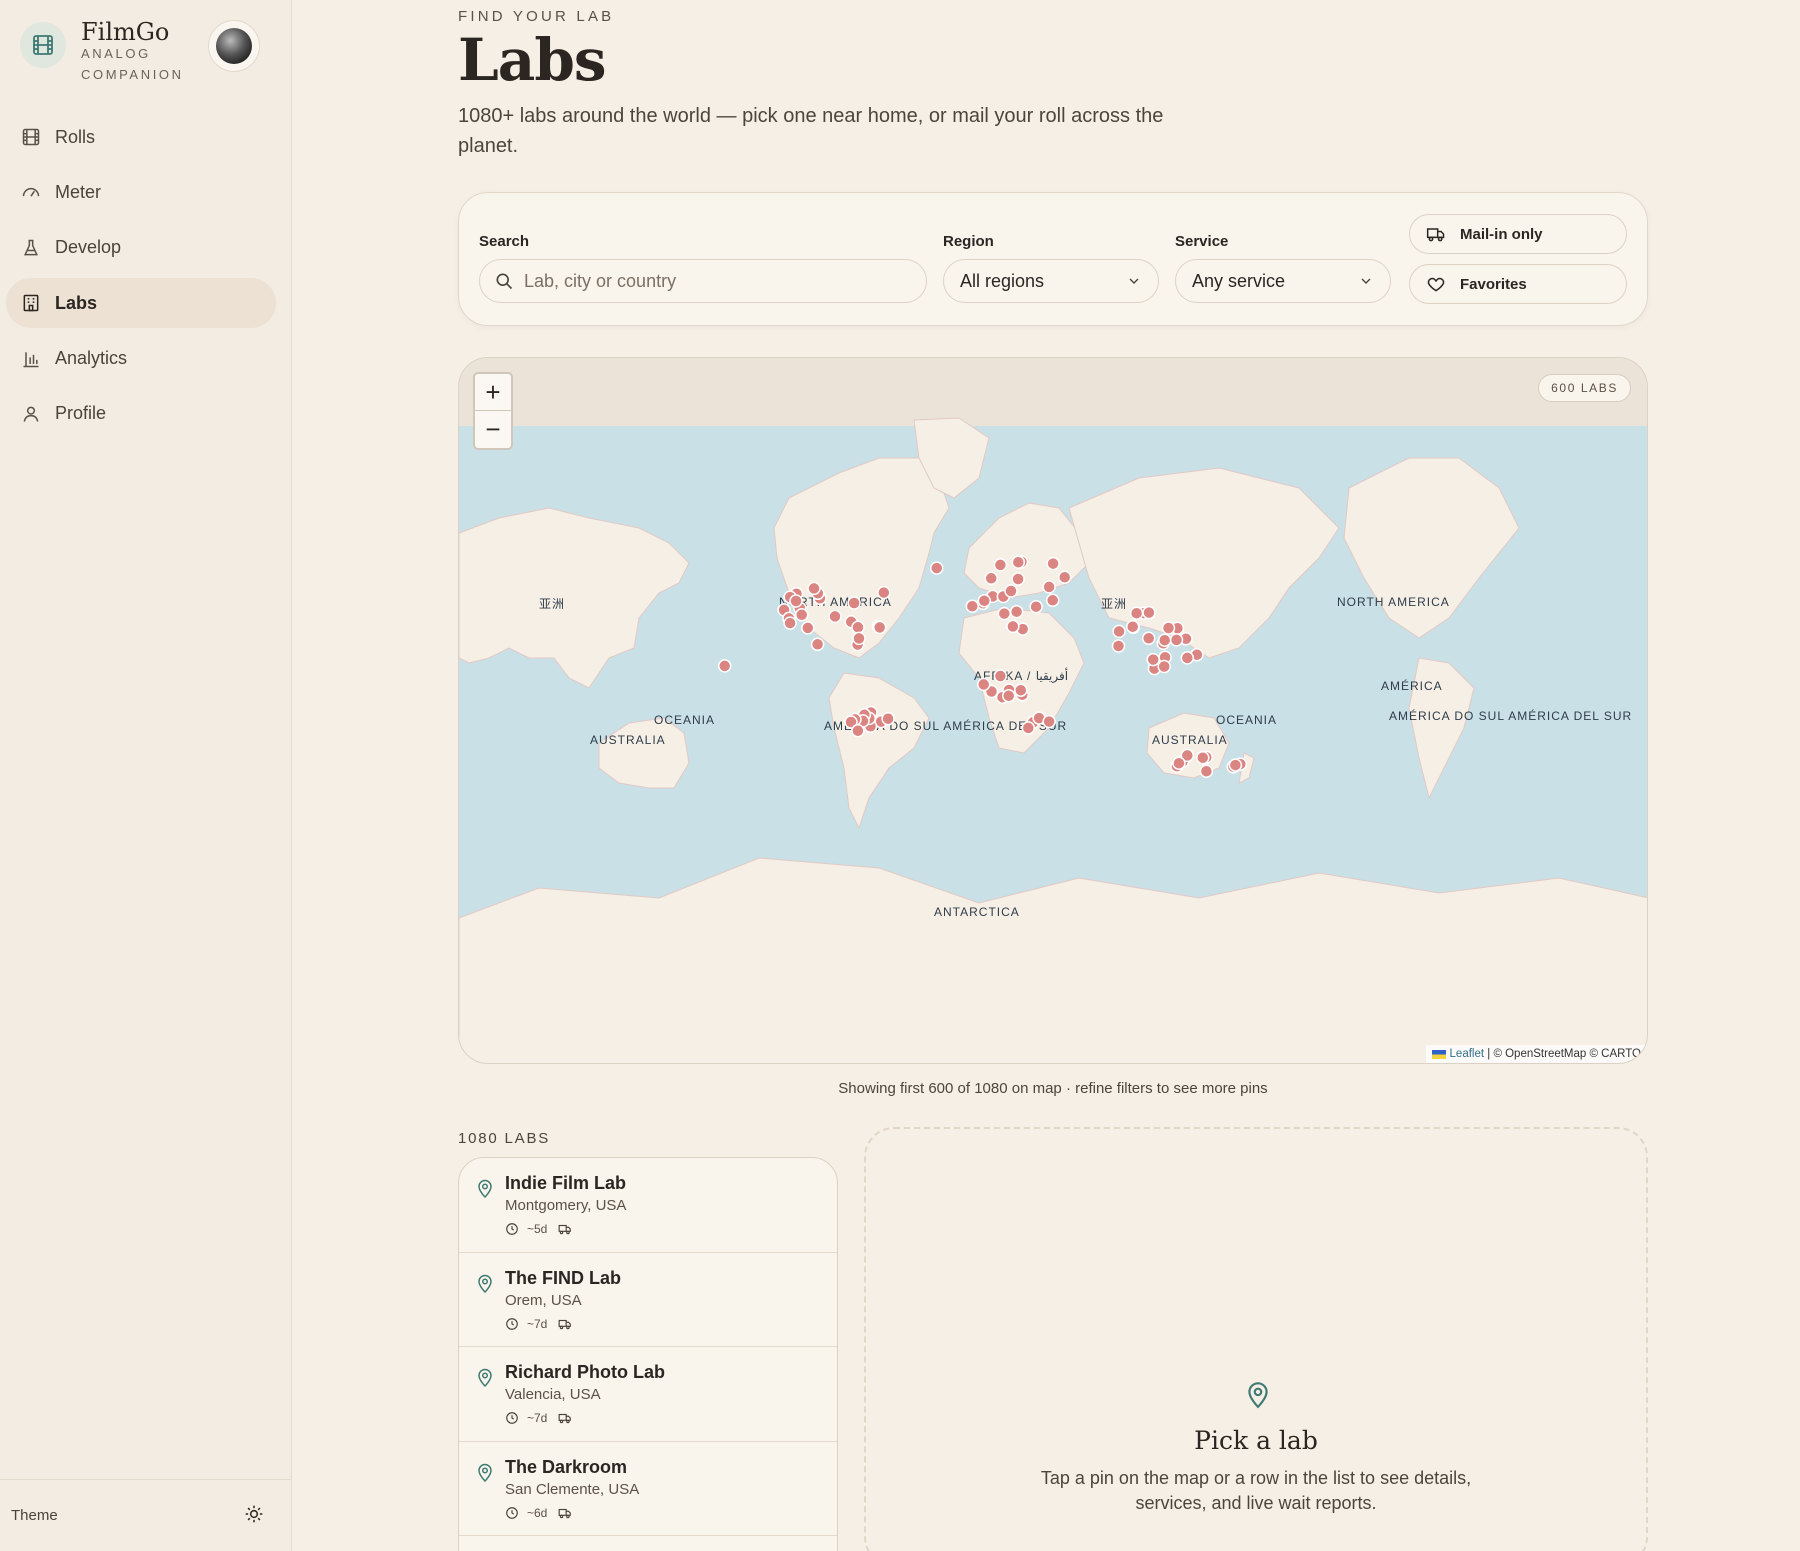 The height and width of the screenshot is (1551, 1800). I want to click on lab-meta: ~5d, so click(539, 1229).